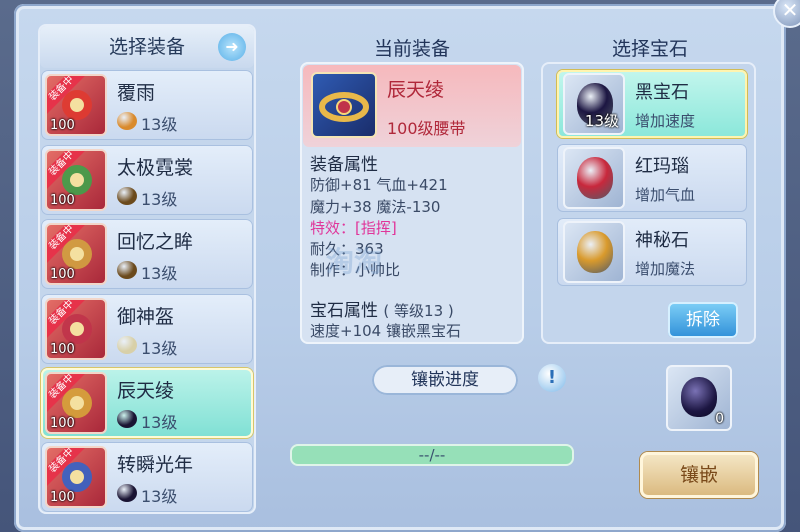  I want to click on gem-desc: 增加气血, so click(665, 195).